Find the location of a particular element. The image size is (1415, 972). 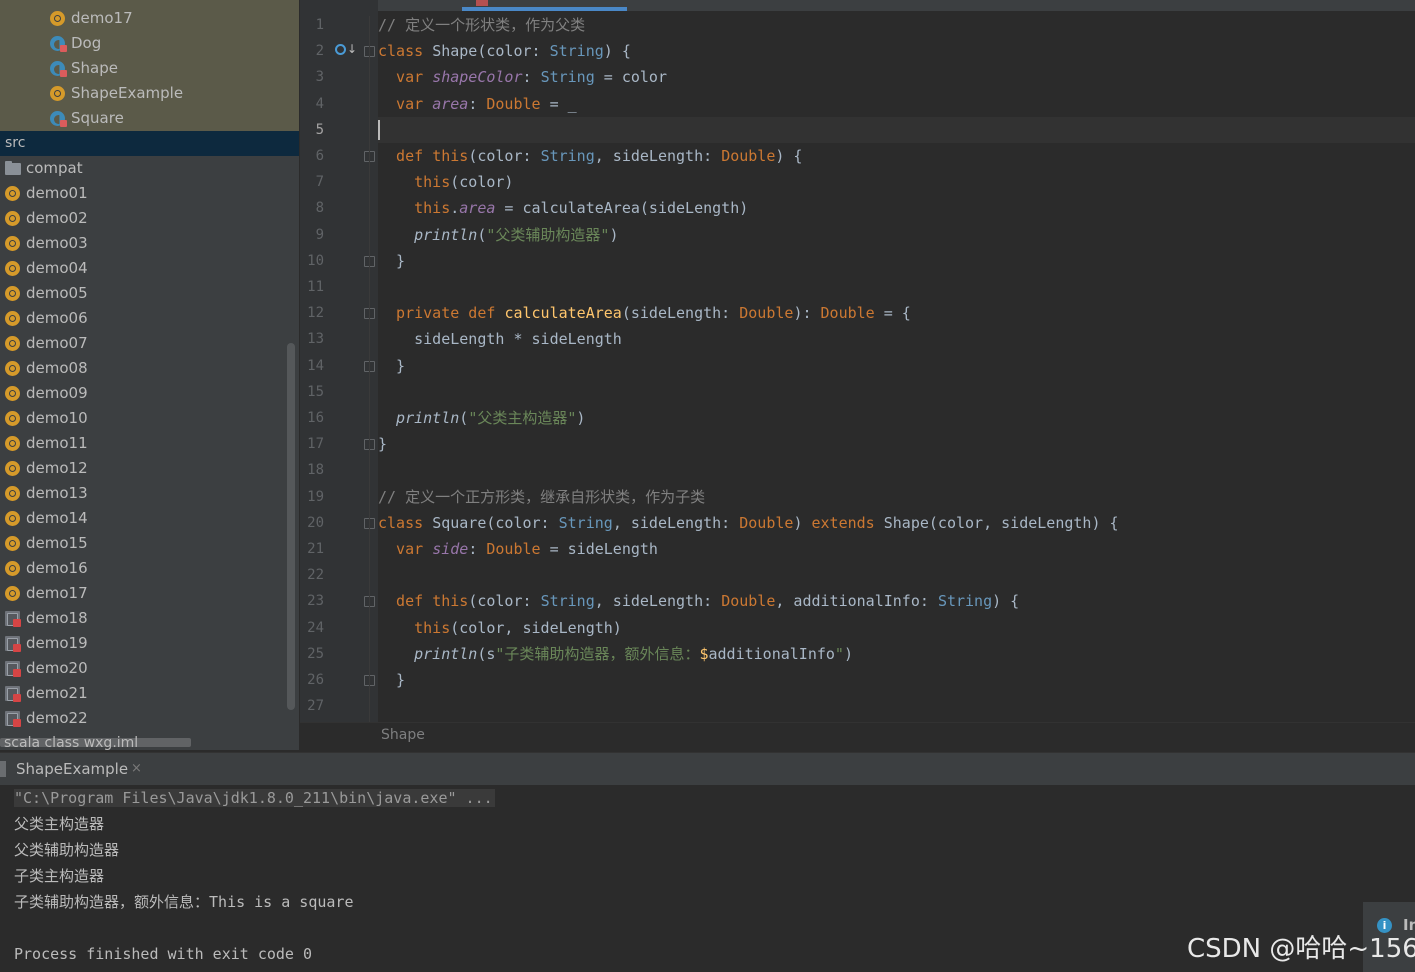

code-token: Shape(color, sideLength) { is located at coordinates (1001, 522).